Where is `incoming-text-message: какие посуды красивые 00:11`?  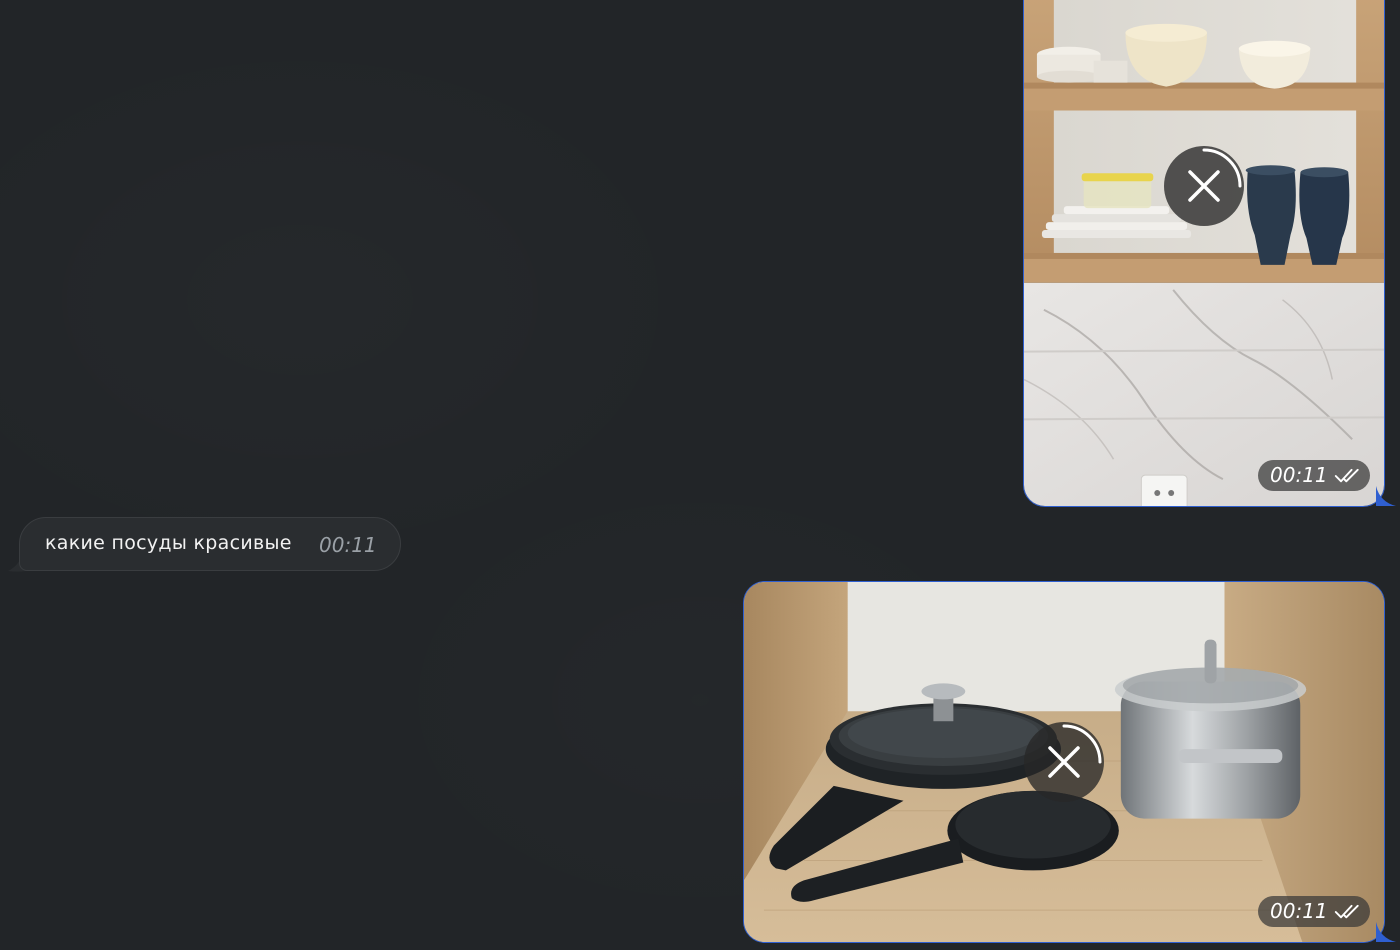
incoming-text-message: какие посуды красивые 00:11 is located at coordinates (210, 544).